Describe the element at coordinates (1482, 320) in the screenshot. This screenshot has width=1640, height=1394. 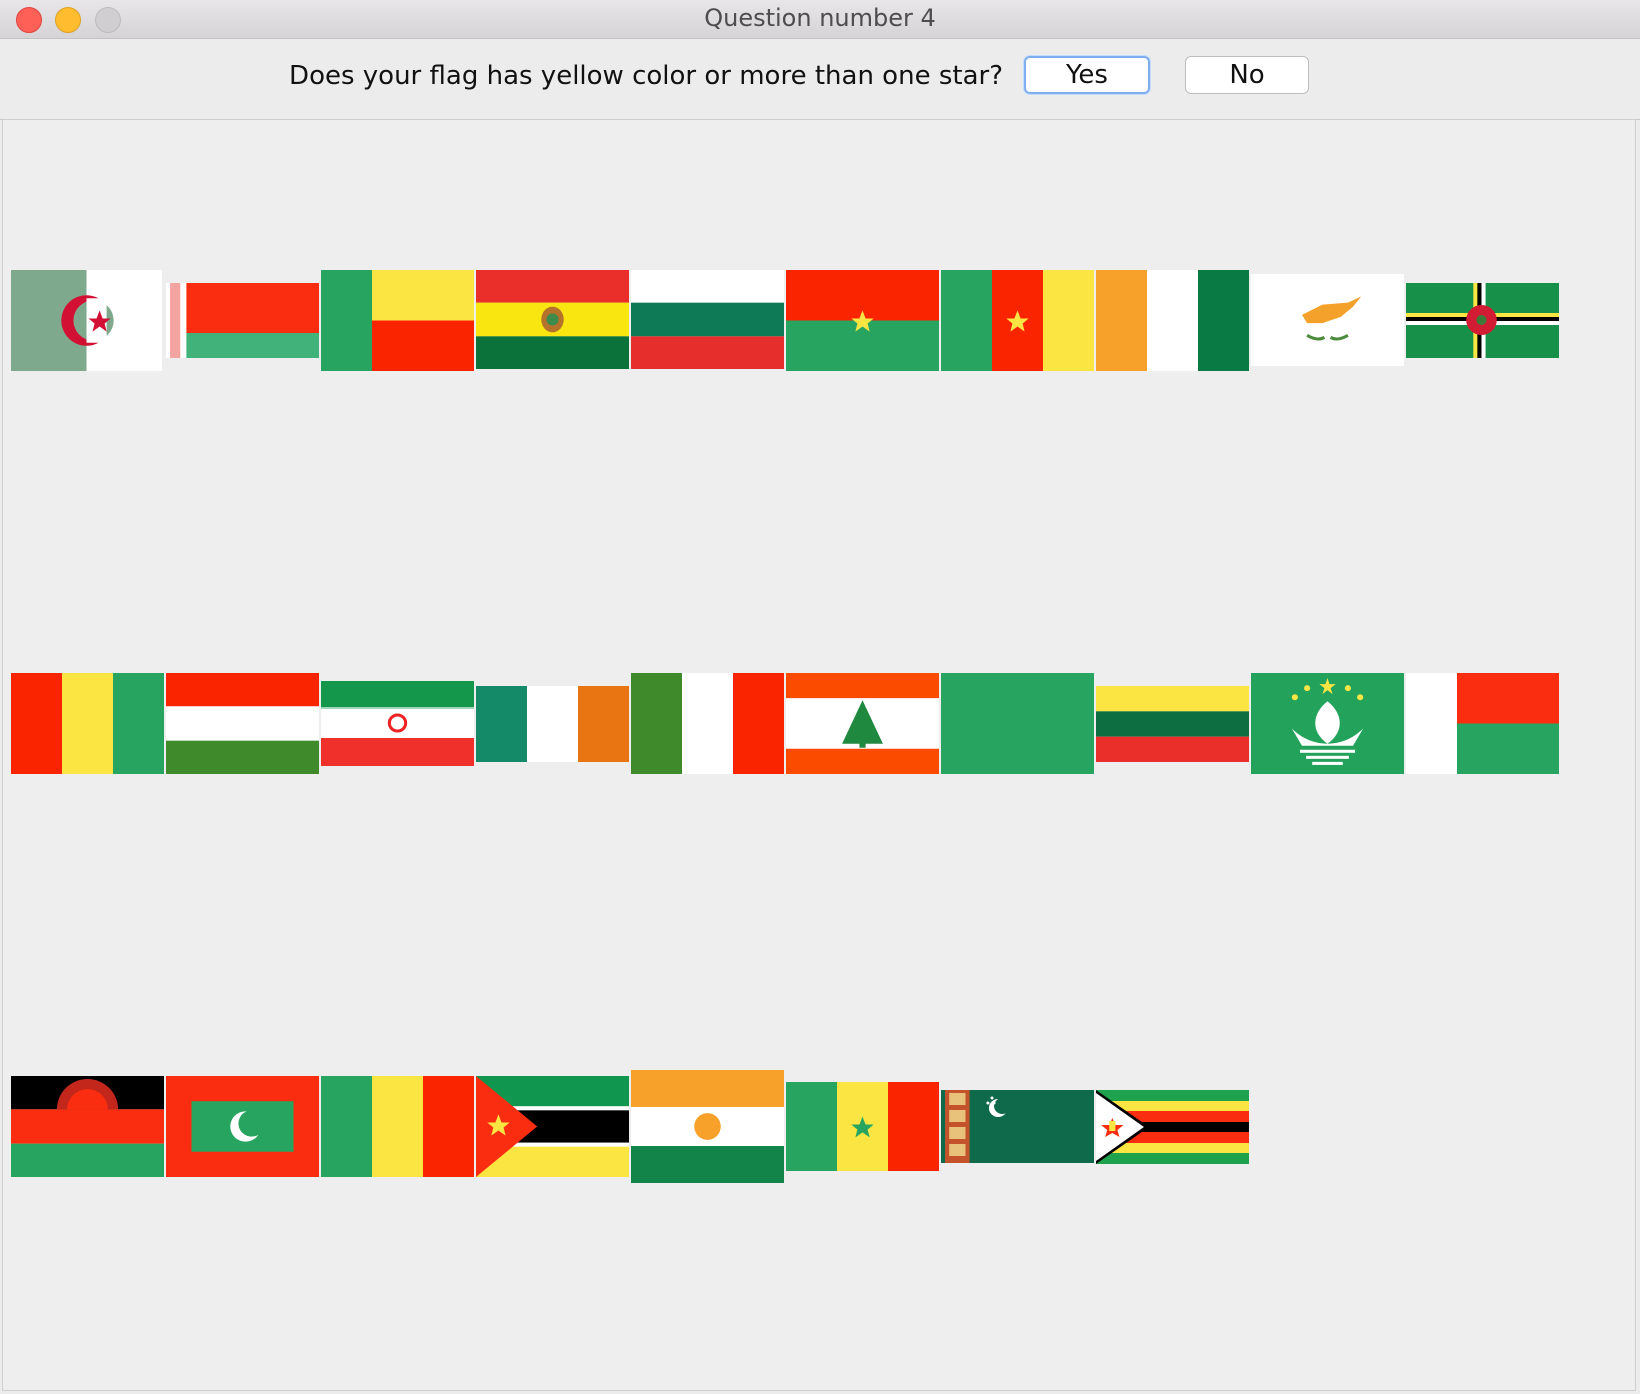
I see `dominica-flag` at that location.